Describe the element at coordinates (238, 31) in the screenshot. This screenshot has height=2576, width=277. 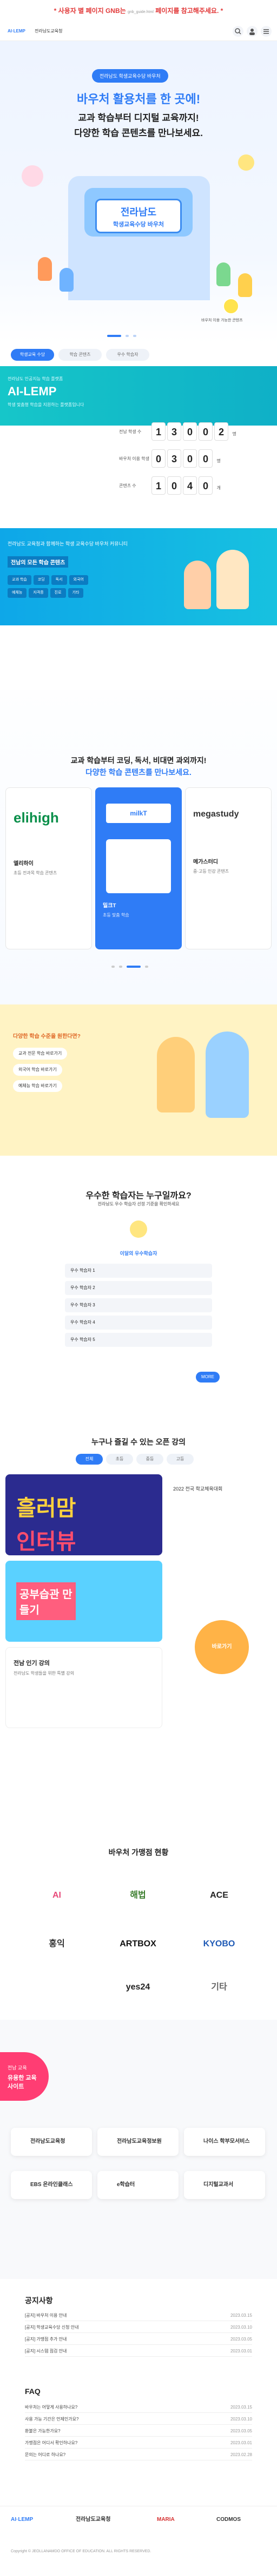
I see `search-icon` at that location.